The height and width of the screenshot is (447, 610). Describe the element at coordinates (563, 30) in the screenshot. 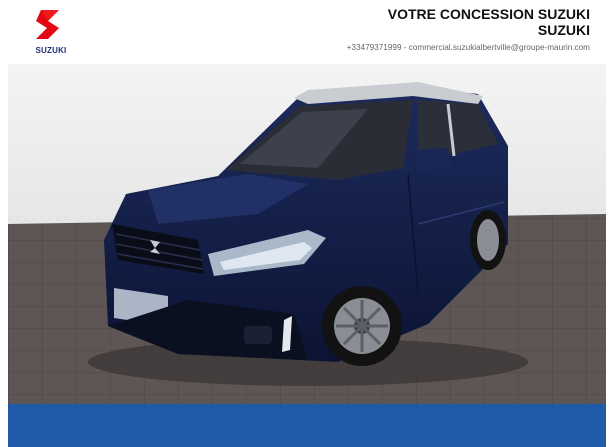

I see `dealer-title-line2: SUZUKI` at that location.